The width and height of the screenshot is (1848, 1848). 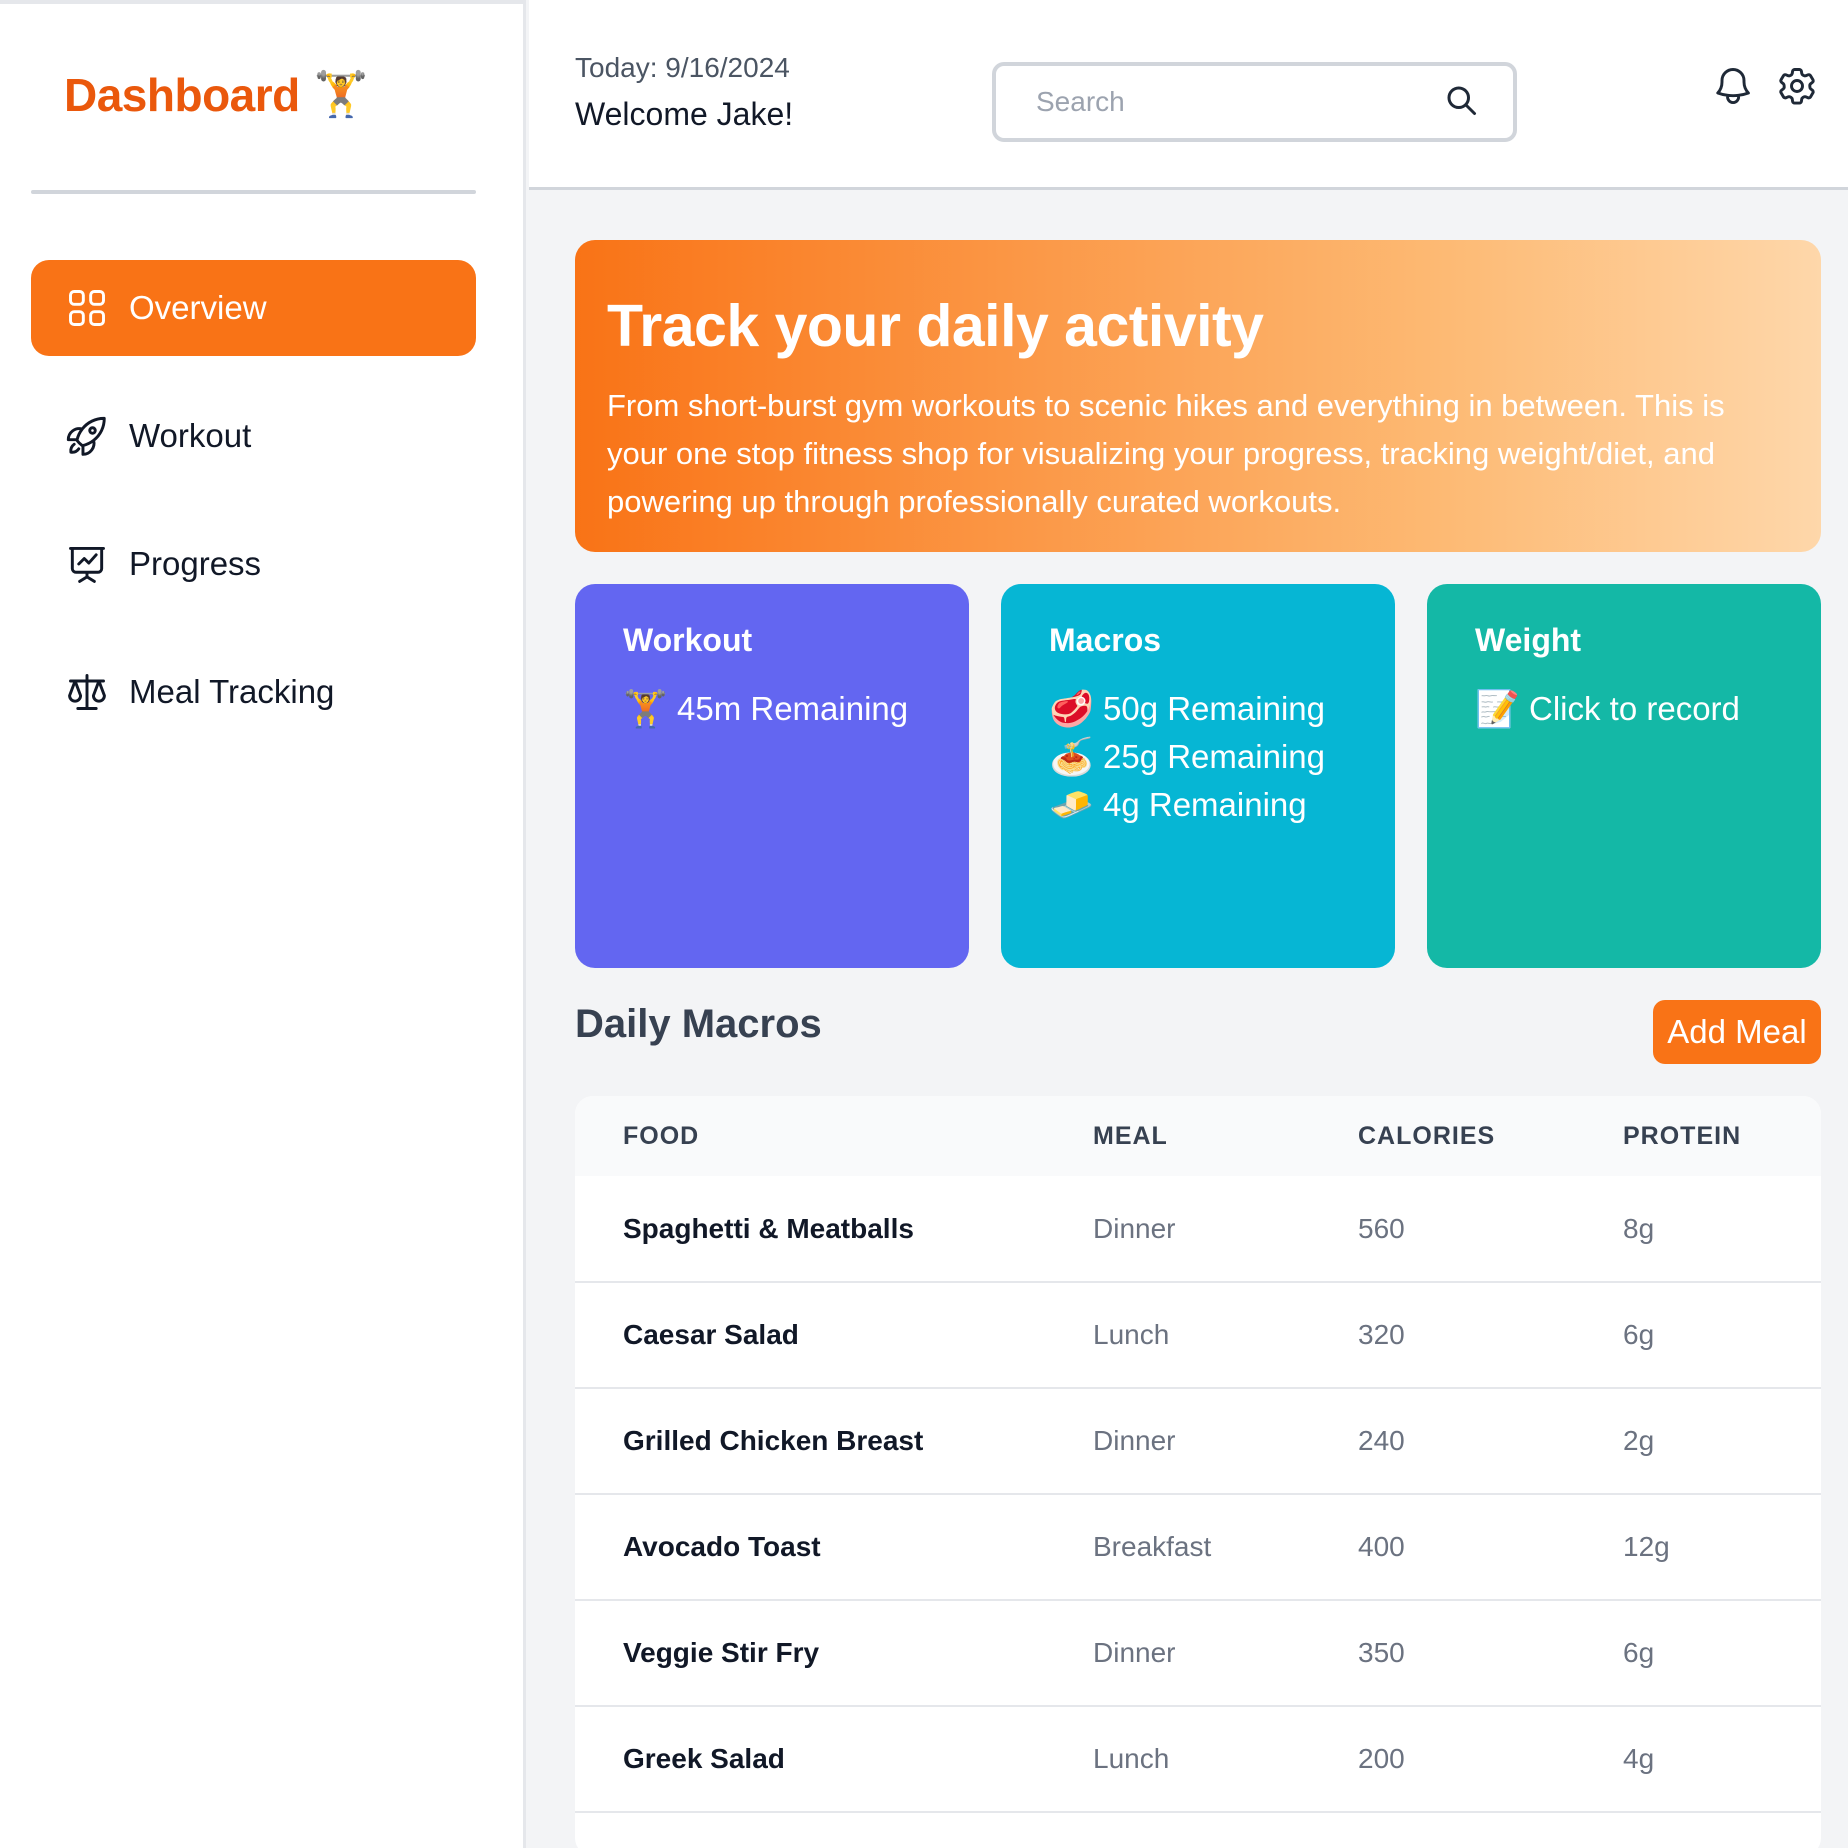 I want to click on protein-cell: 4g, so click(x=1639, y=1758).